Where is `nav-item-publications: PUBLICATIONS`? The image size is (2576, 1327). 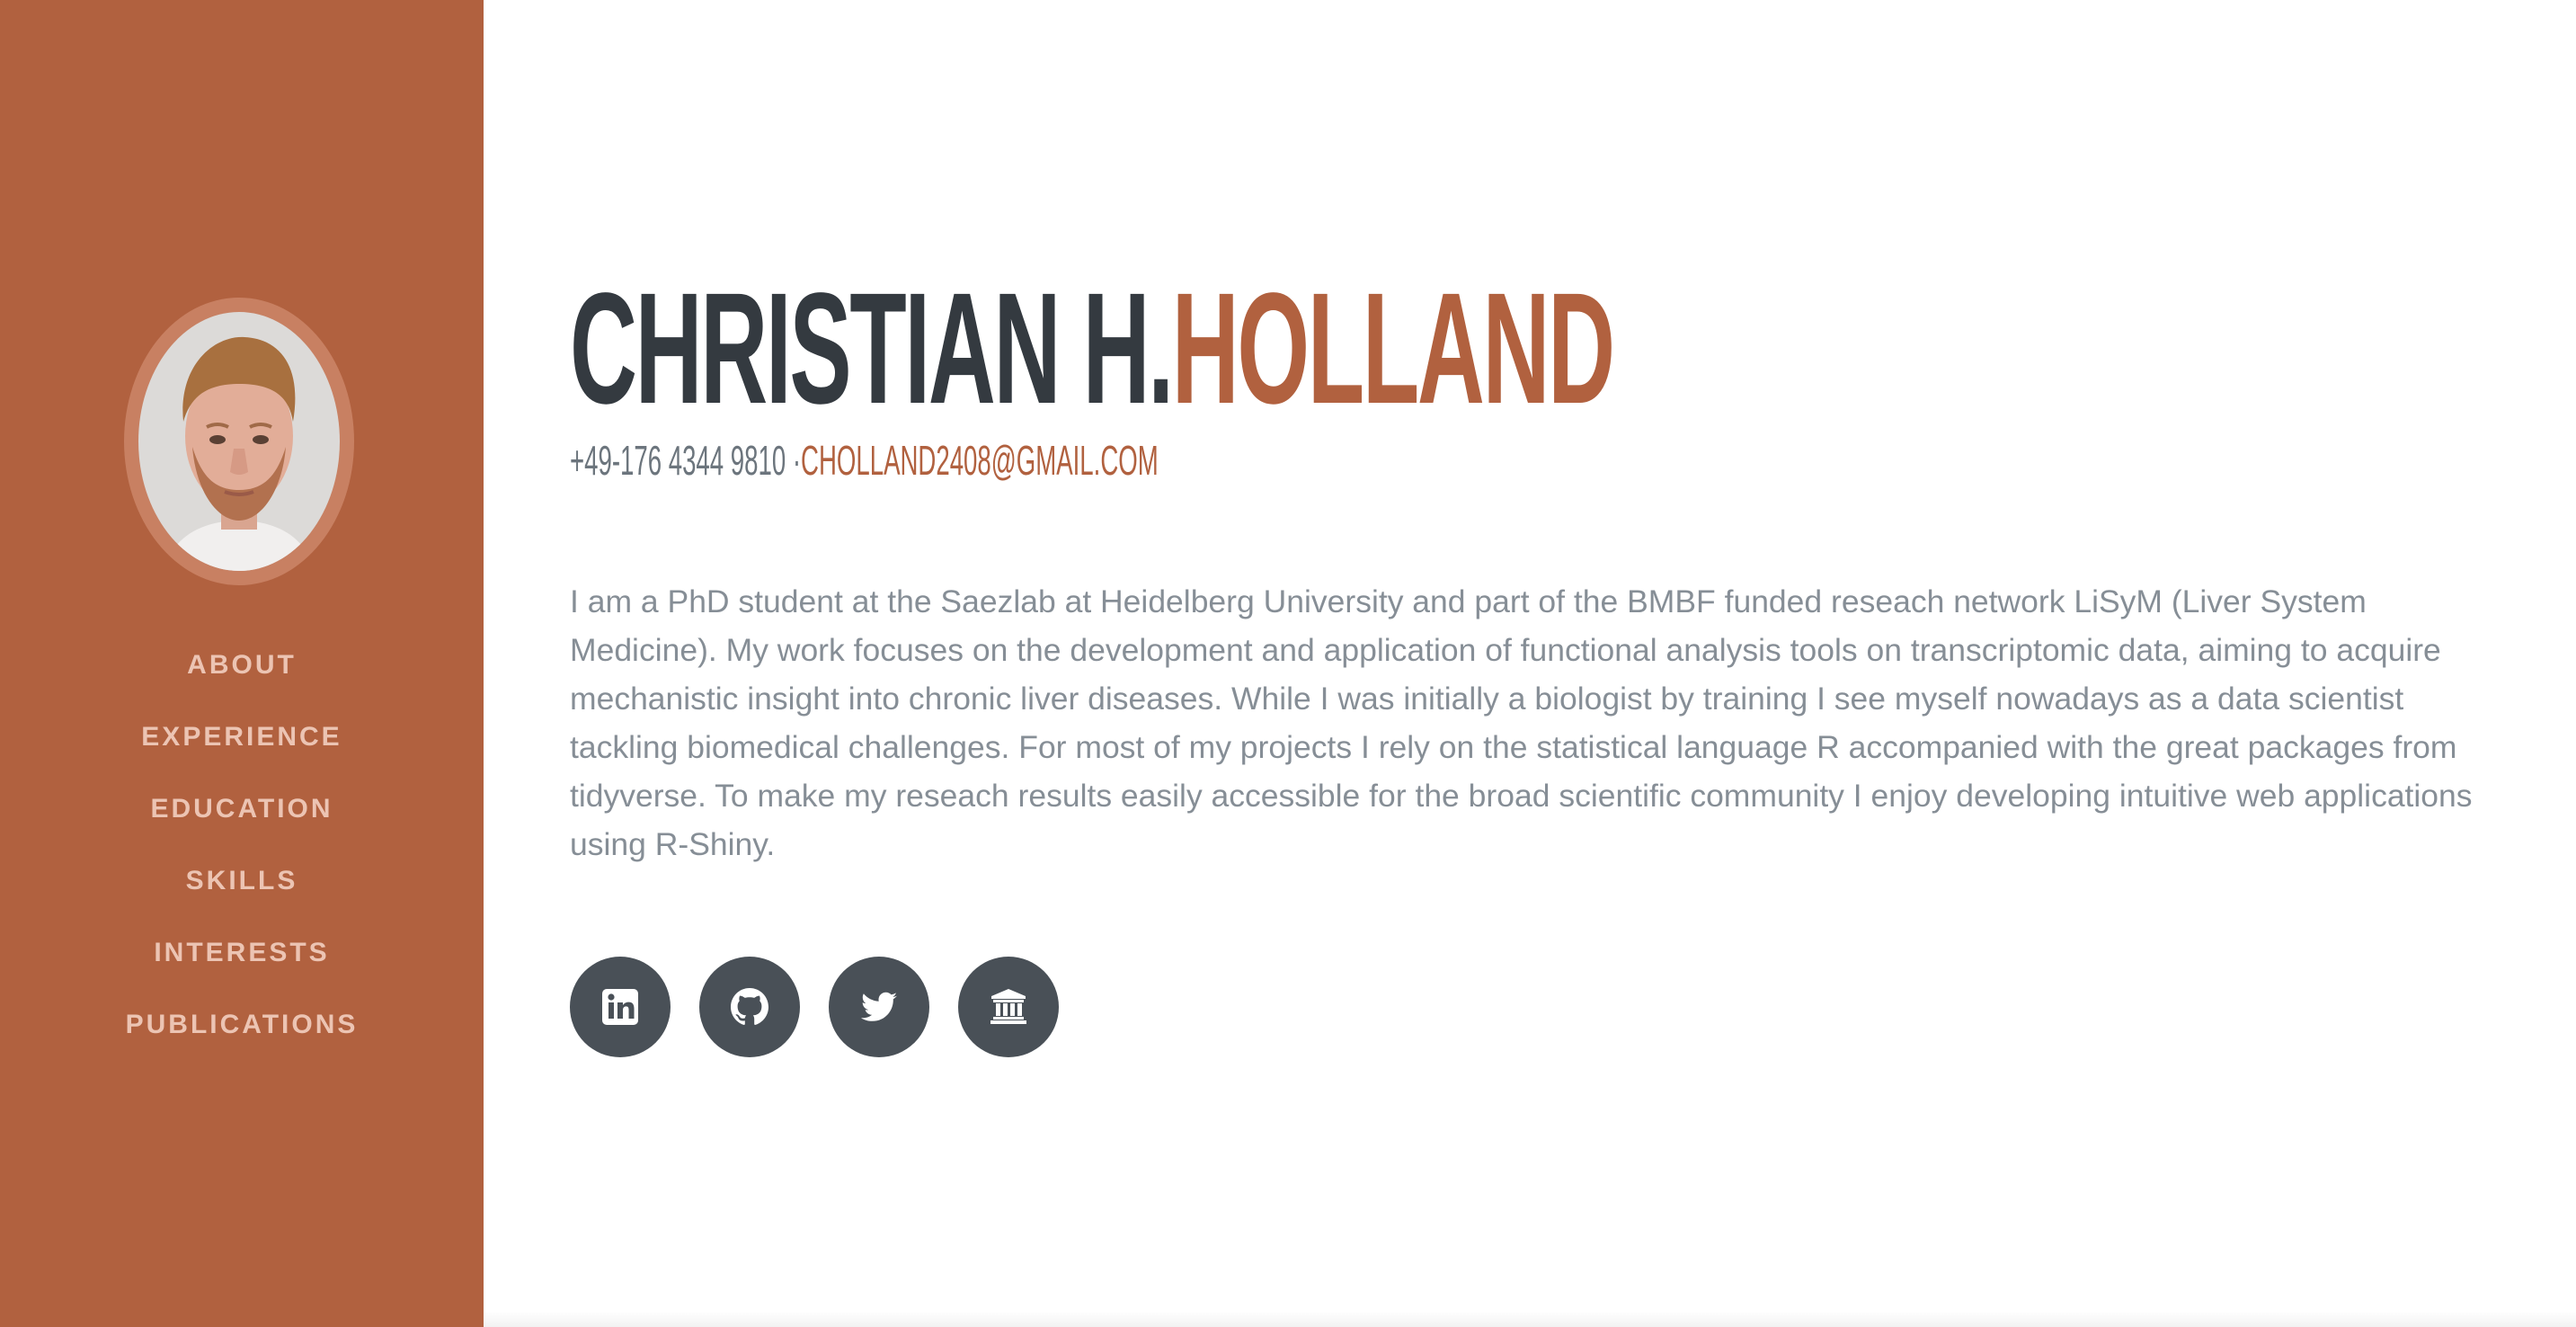
nav-item-publications: PUBLICATIONS is located at coordinates (242, 1025).